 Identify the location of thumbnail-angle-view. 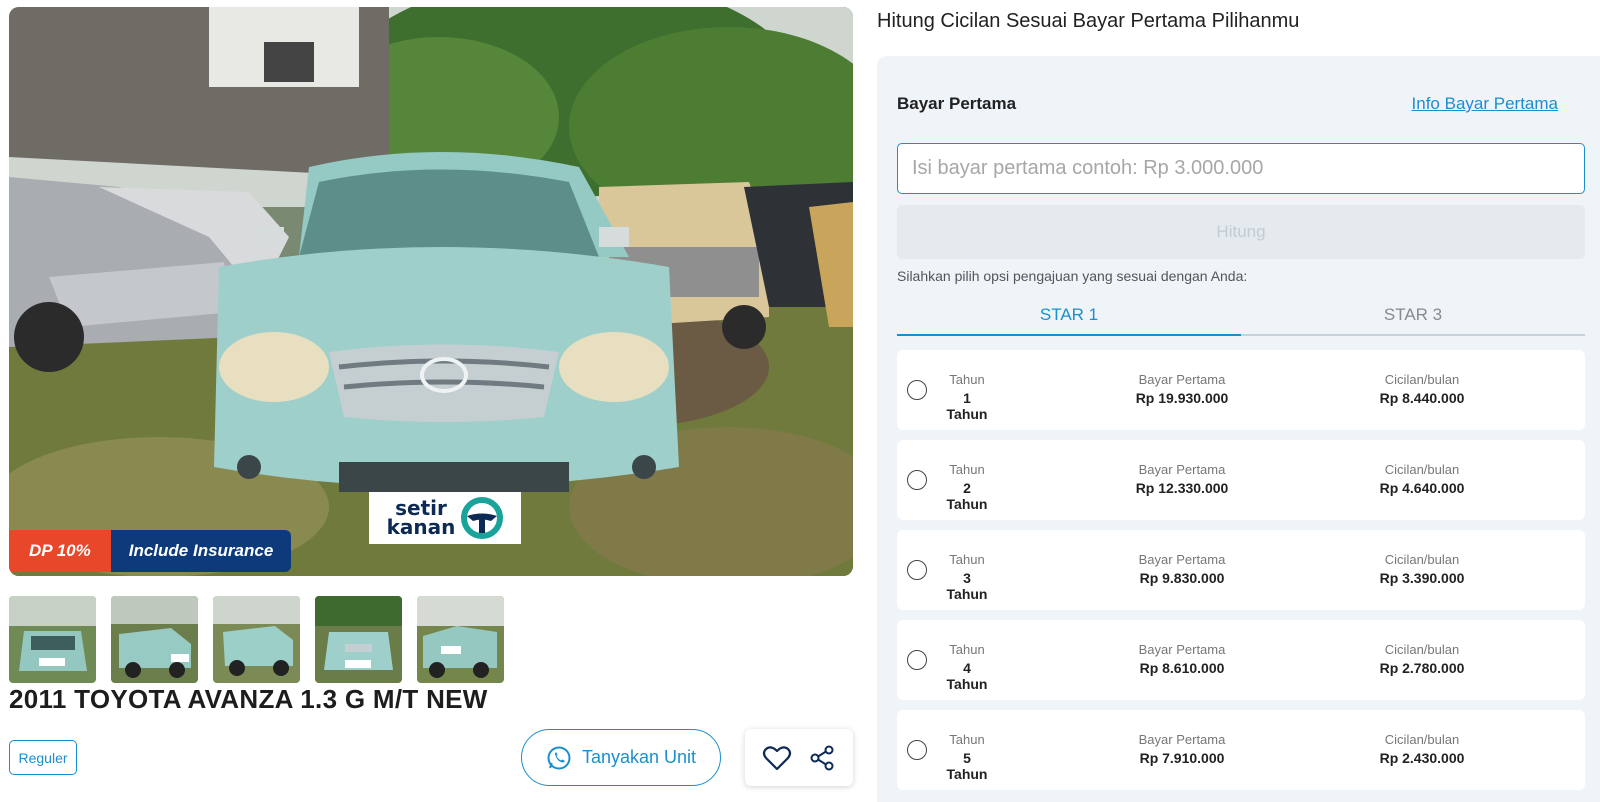
(256, 639).